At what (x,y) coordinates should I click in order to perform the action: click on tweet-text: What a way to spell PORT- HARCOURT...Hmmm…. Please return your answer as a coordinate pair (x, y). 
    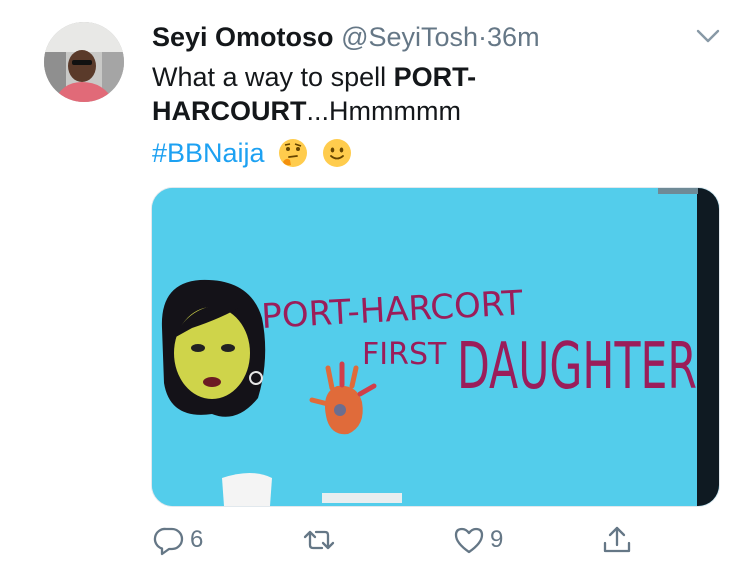
    Looking at the image, I should click on (437, 94).